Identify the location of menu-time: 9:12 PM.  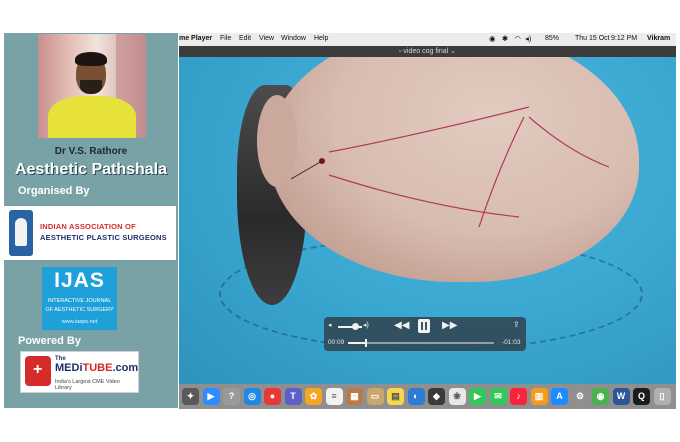
(624, 38).